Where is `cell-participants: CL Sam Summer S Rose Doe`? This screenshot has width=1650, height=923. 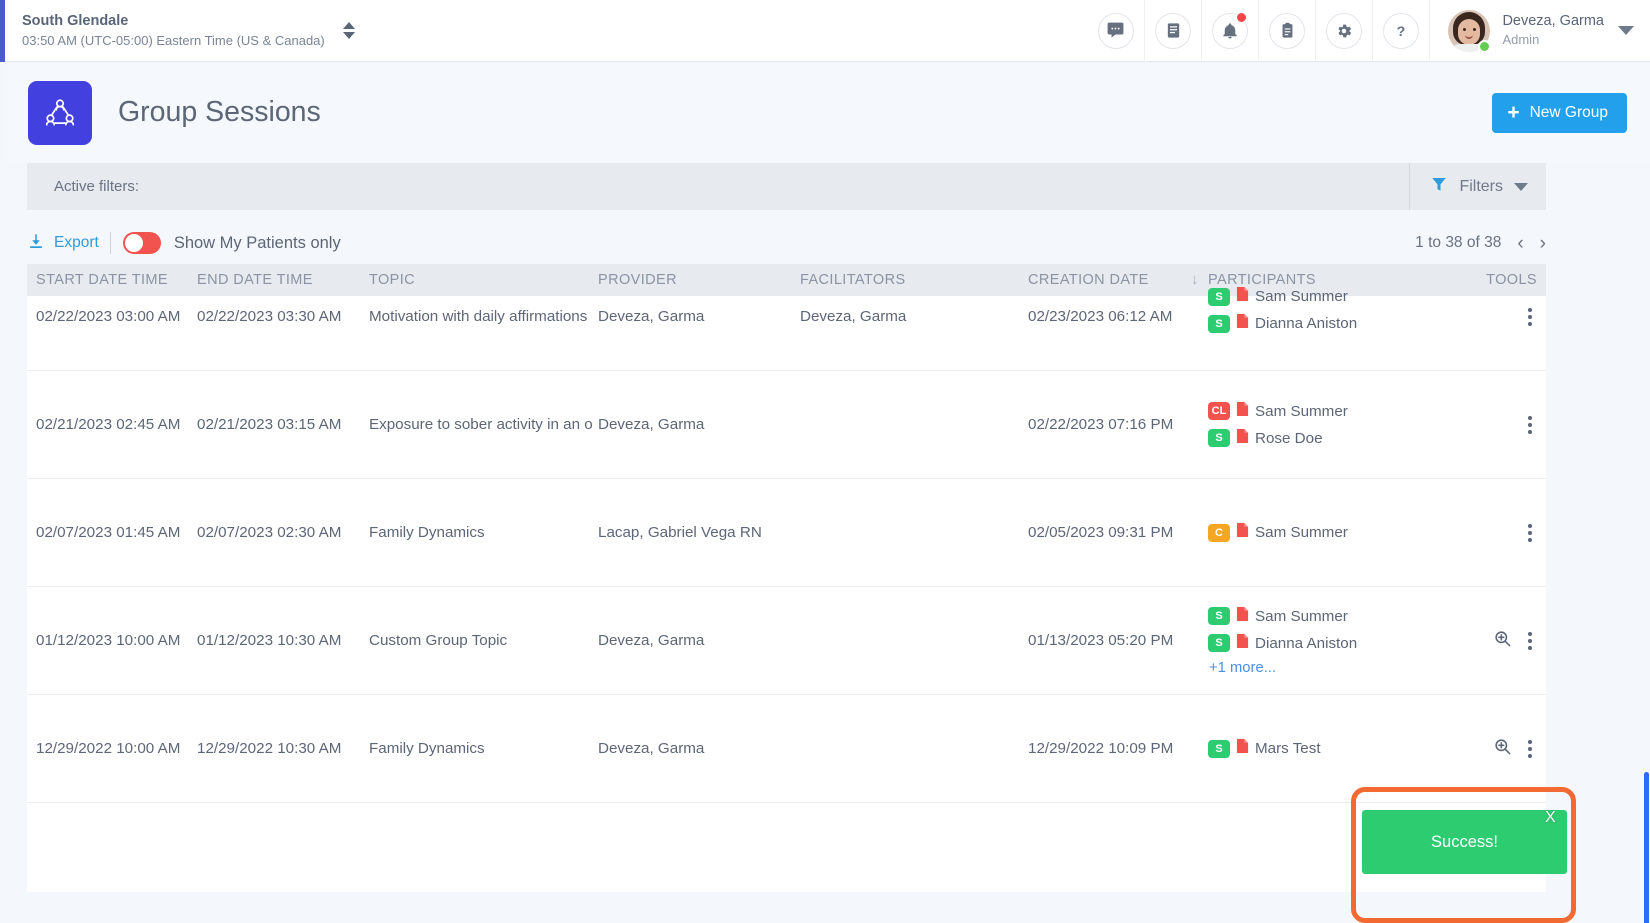
cell-participants: CL Sam Summer S Rose Doe is located at coordinates (1323, 425).